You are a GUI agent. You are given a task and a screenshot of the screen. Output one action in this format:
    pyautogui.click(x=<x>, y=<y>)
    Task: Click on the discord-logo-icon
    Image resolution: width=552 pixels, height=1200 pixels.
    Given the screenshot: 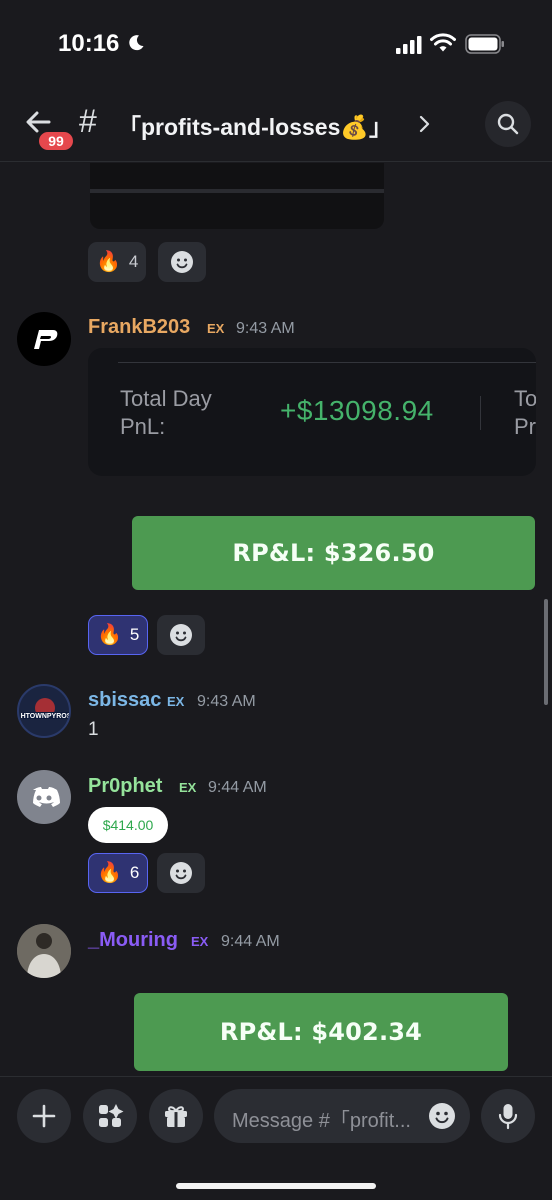 What is the action you would take?
    pyautogui.click(x=46, y=797)
    